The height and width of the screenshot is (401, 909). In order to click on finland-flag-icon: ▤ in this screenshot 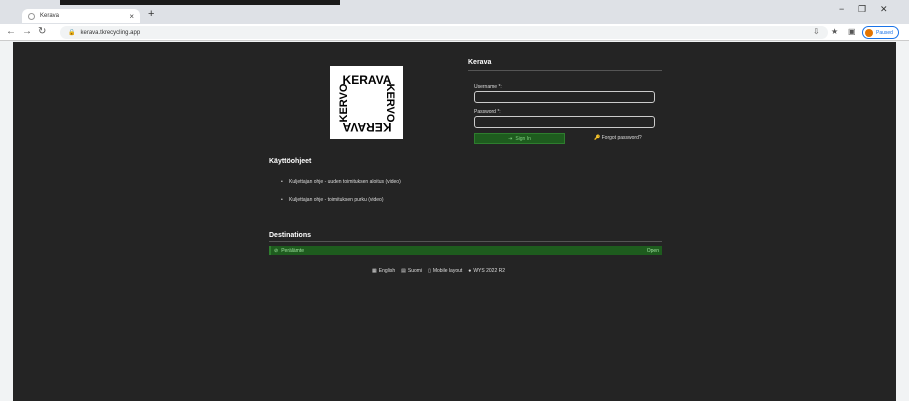, I will do `click(403, 271)`.